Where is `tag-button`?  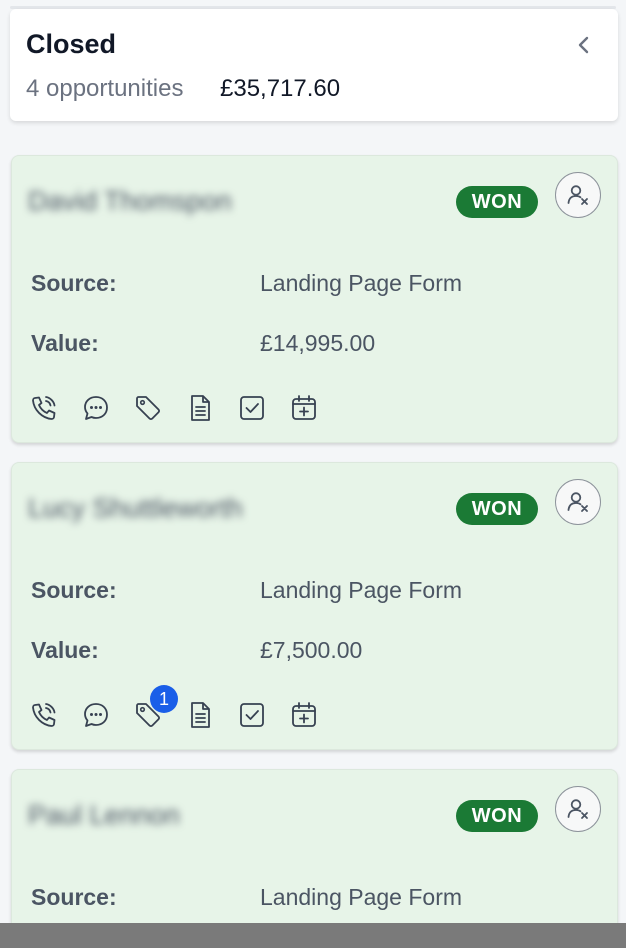
tag-button is located at coordinates (148, 408).